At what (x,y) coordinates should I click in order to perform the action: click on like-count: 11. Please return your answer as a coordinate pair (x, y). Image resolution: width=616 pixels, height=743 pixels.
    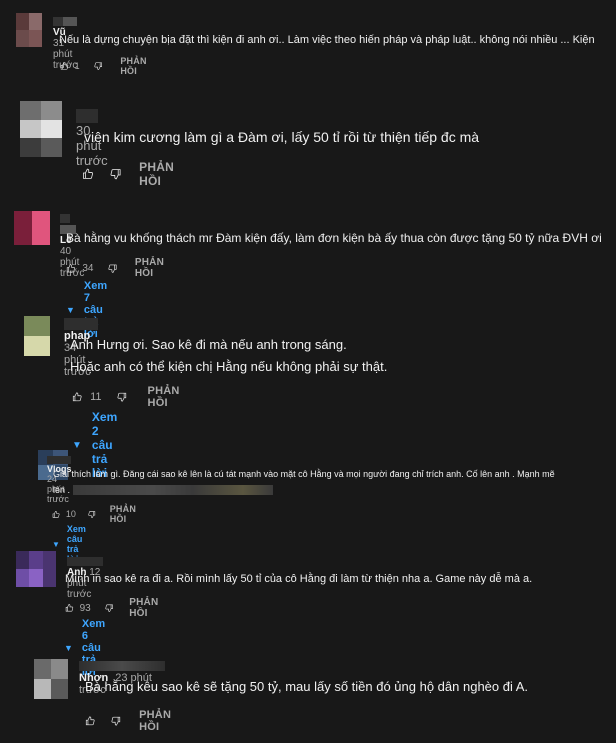
    Looking at the image, I should click on (96, 397).